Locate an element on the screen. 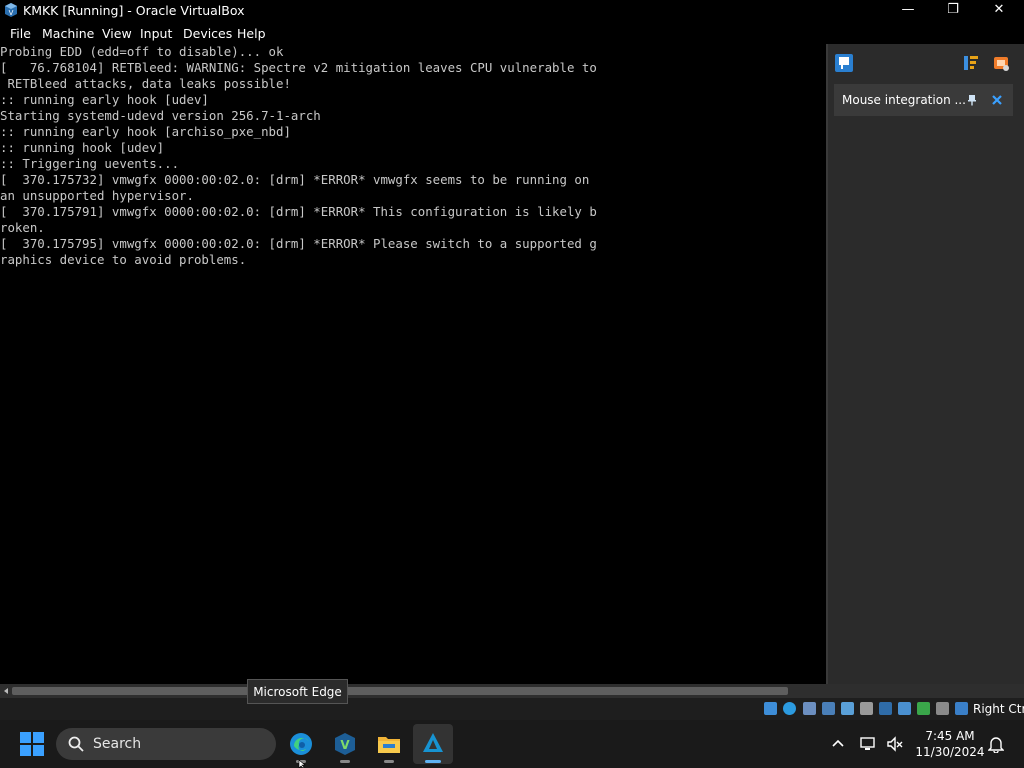 Image resolution: width=1024 pixels, height=768 pixels. menu-machine: Machine is located at coordinates (68, 33).